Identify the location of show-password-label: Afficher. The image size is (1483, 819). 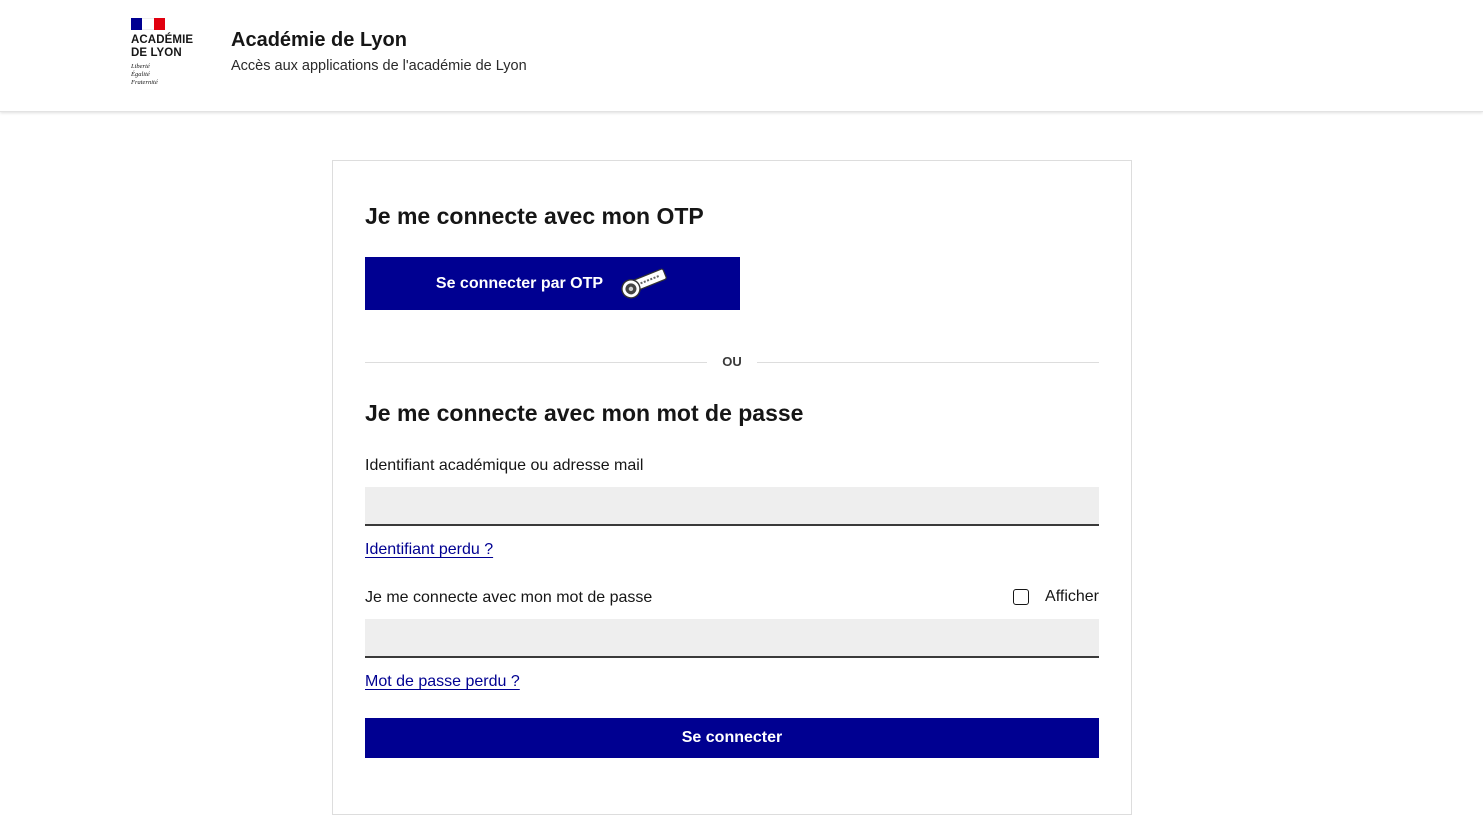
(1072, 596).